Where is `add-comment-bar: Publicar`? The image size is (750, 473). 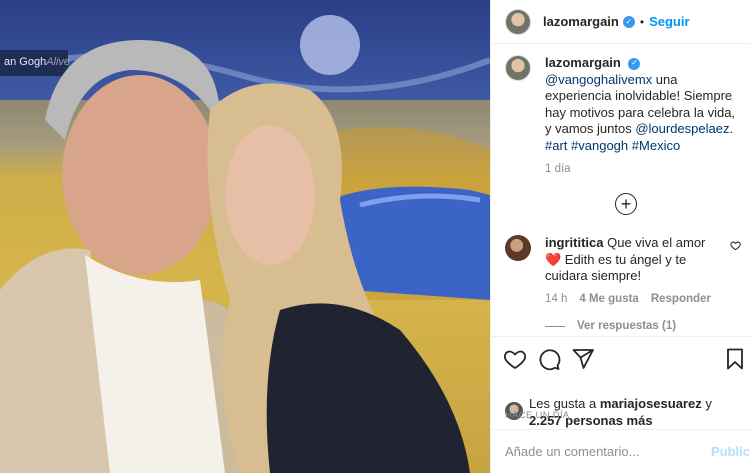
add-comment-bar: Publicar is located at coordinates (620, 451).